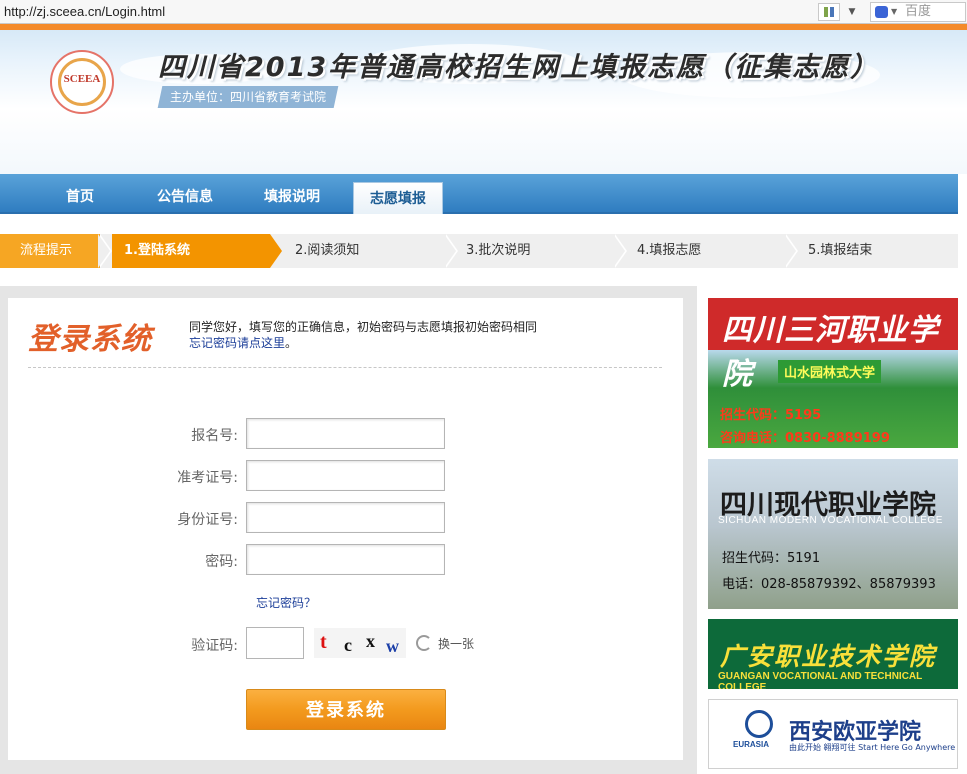 The height and width of the screenshot is (774, 967). What do you see at coordinates (370, 641) in the screenshot?
I see `captcha-char: x` at bounding box center [370, 641].